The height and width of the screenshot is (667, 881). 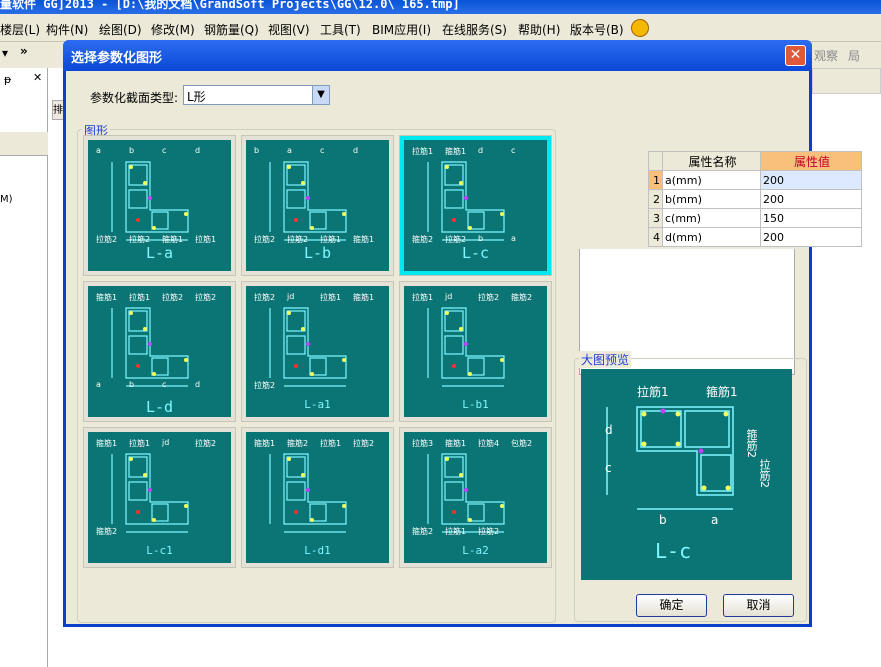 What do you see at coordinates (653, 392) in the screenshot?
I see `preview-label-1: 拉筋1` at bounding box center [653, 392].